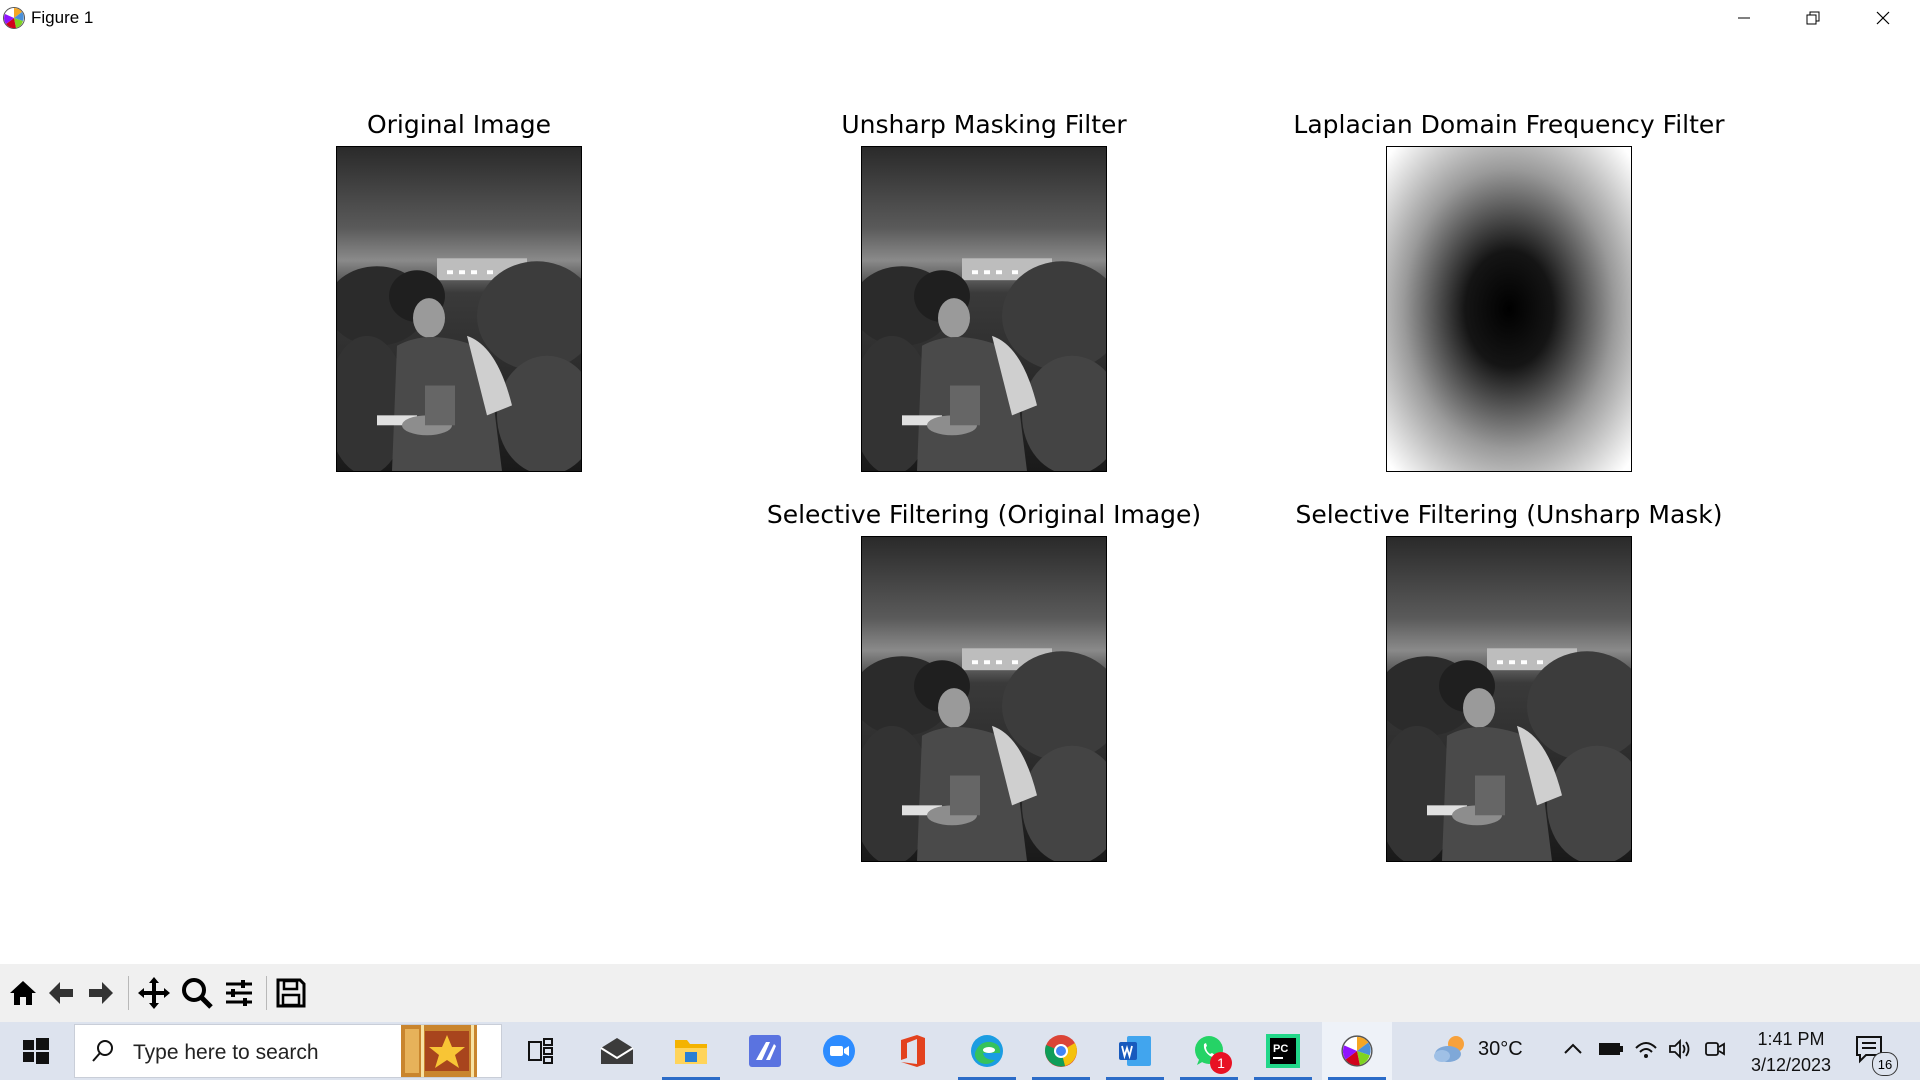 The height and width of the screenshot is (1080, 1920). I want to click on subplot-selective-original: Selective Filtering (Original Image), so click(984, 681).